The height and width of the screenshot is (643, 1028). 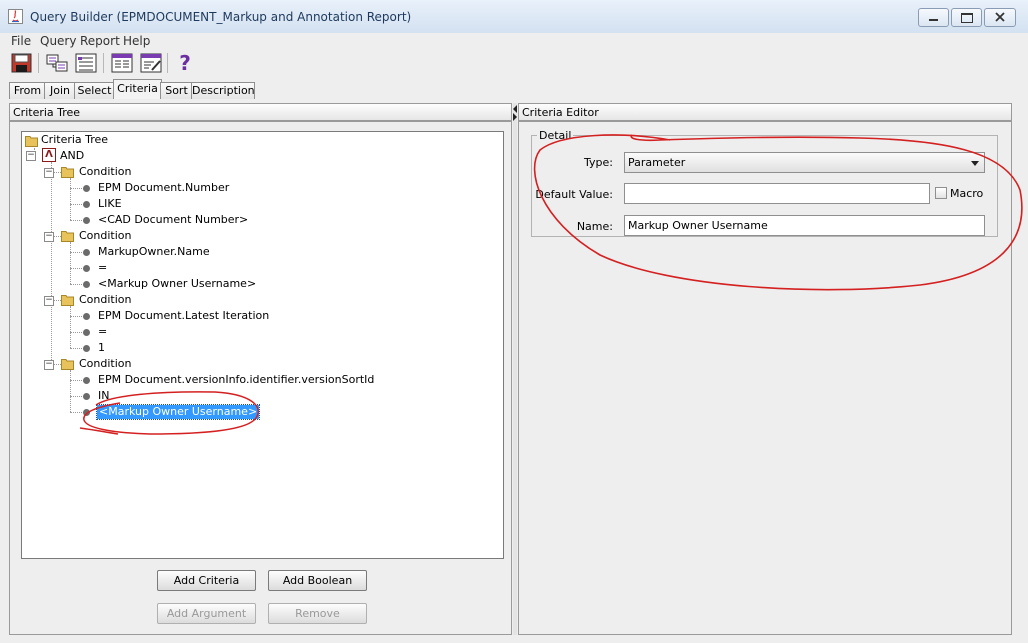 What do you see at coordinates (514, 63) in the screenshot?
I see `toolbar: ?` at bounding box center [514, 63].